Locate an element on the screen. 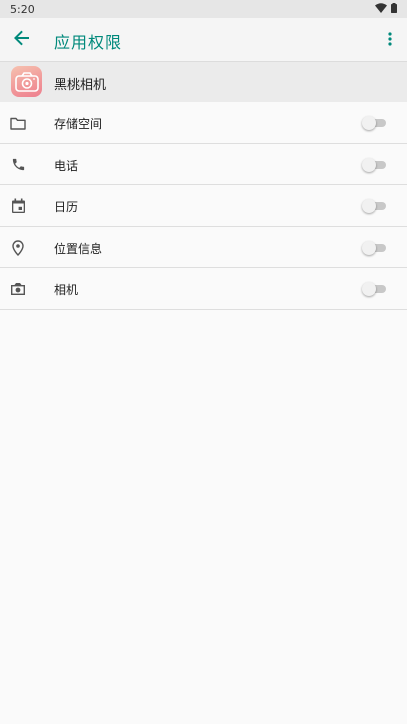  permission-toggle-calendar is located at coordinates (374, 206).